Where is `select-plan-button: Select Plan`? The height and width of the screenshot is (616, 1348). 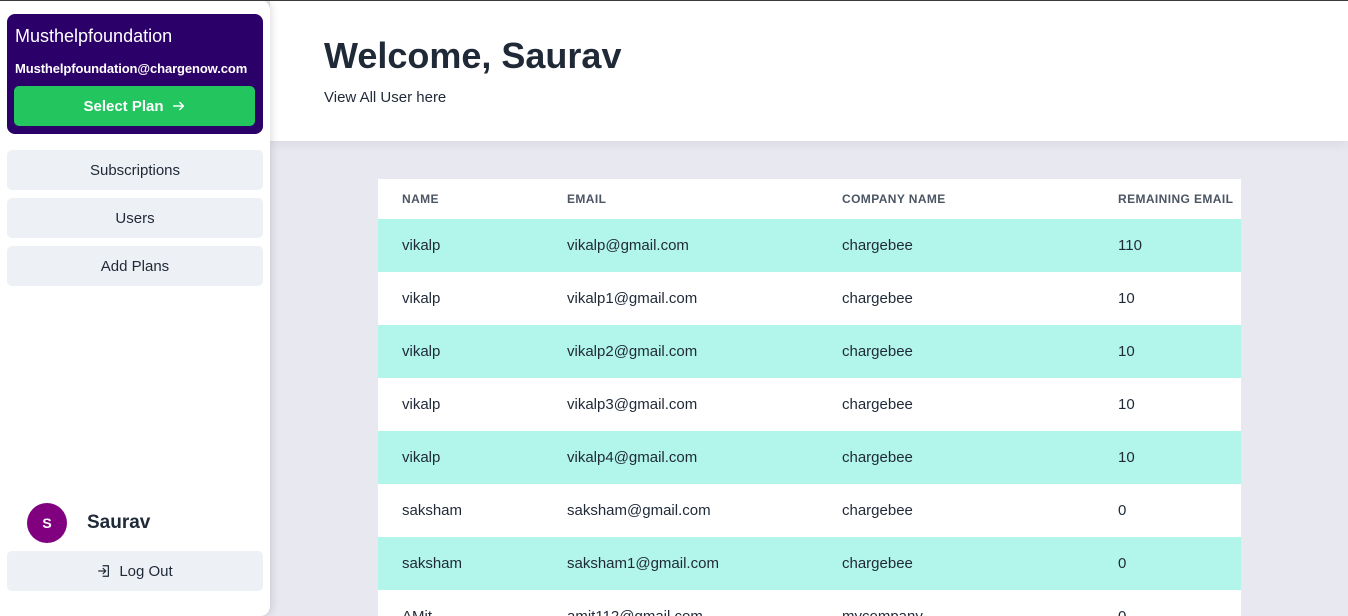
select-plan-button: Select Plan is located at coordinates (134, 106).